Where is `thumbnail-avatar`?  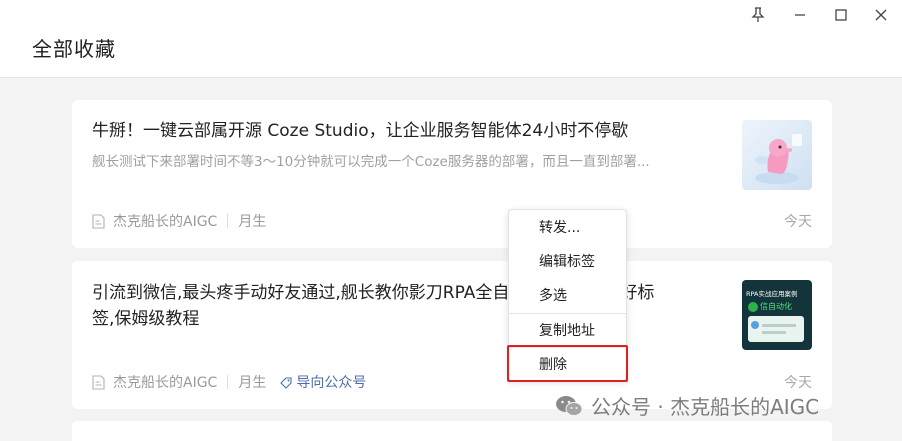 thumbnail-avatar is located at coordinates (755, 325).